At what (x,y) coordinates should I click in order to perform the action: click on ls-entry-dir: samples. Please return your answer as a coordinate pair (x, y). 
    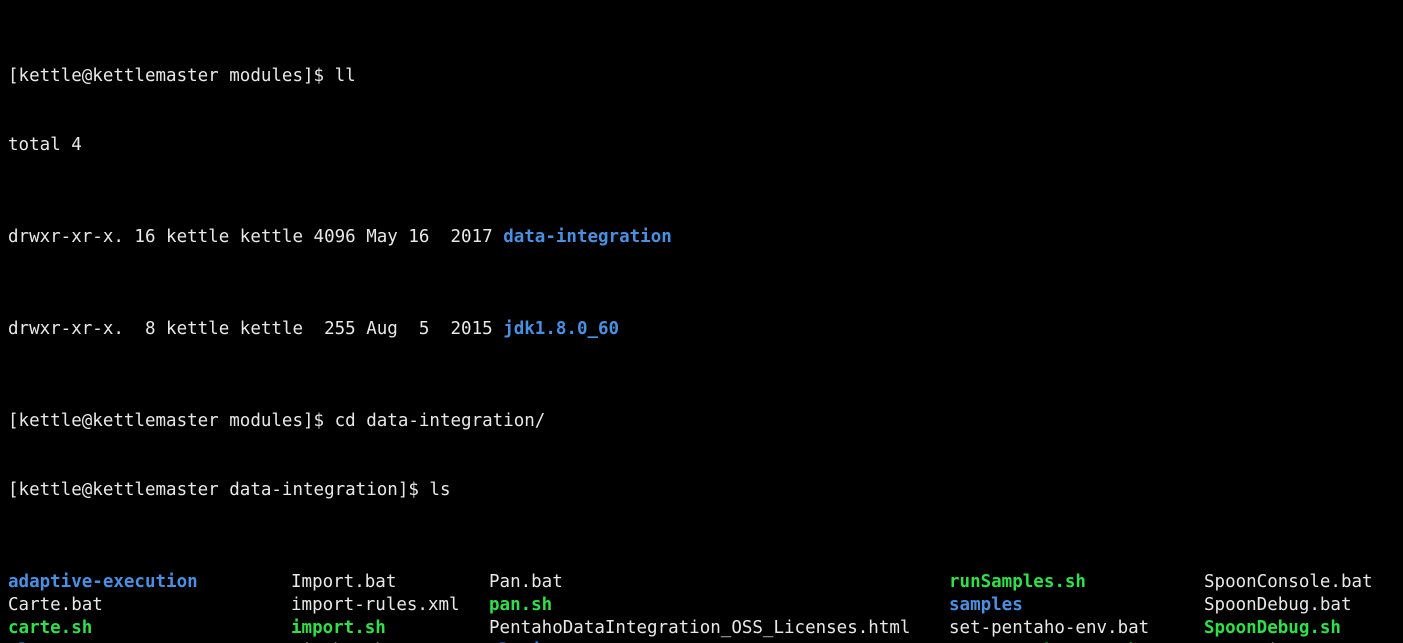
    Looking at the image, I should click on (986, 605).